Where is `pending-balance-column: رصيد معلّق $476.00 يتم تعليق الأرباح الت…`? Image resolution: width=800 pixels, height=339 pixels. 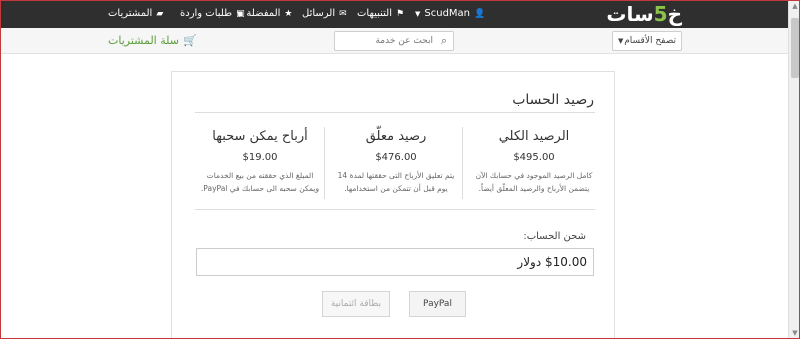 pending-balance-column: رصيد معلّق $476.00 يتم تعليق الأرباح الت… is located at coordinates (396, 161).